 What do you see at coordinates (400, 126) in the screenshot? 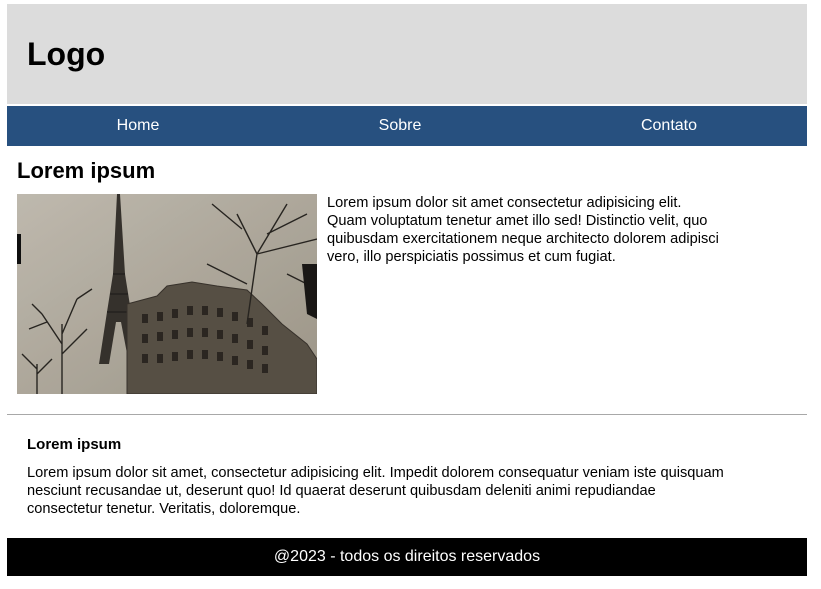
I see `nav-link-sobre: Sobre` at bounding box center [400, 126].